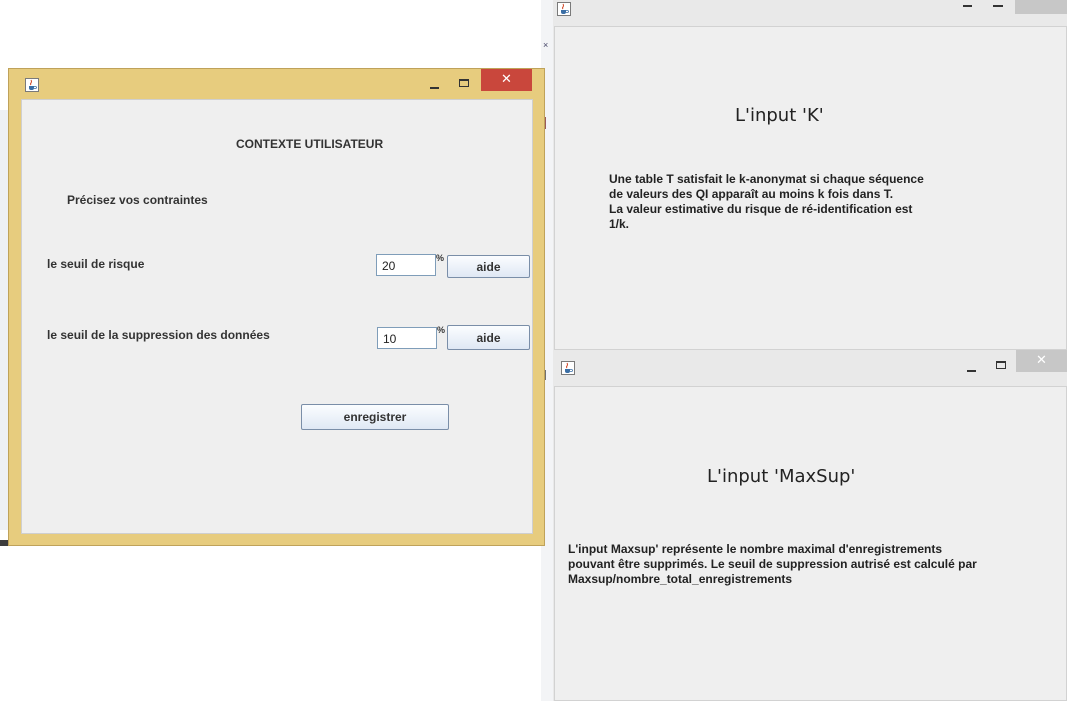 Image resolution: width=1067 pixels, height=701 pixels. I want to click on suppression-help-button: aide, so click(488, 337).